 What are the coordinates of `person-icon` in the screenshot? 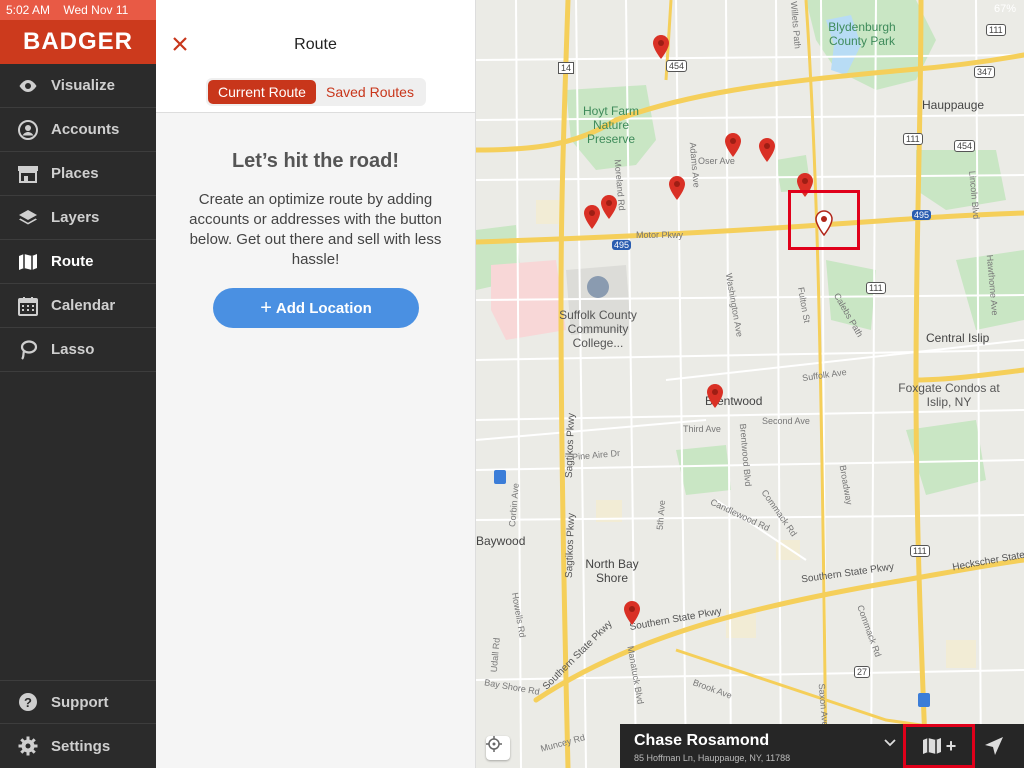 It's located at (28, 130).